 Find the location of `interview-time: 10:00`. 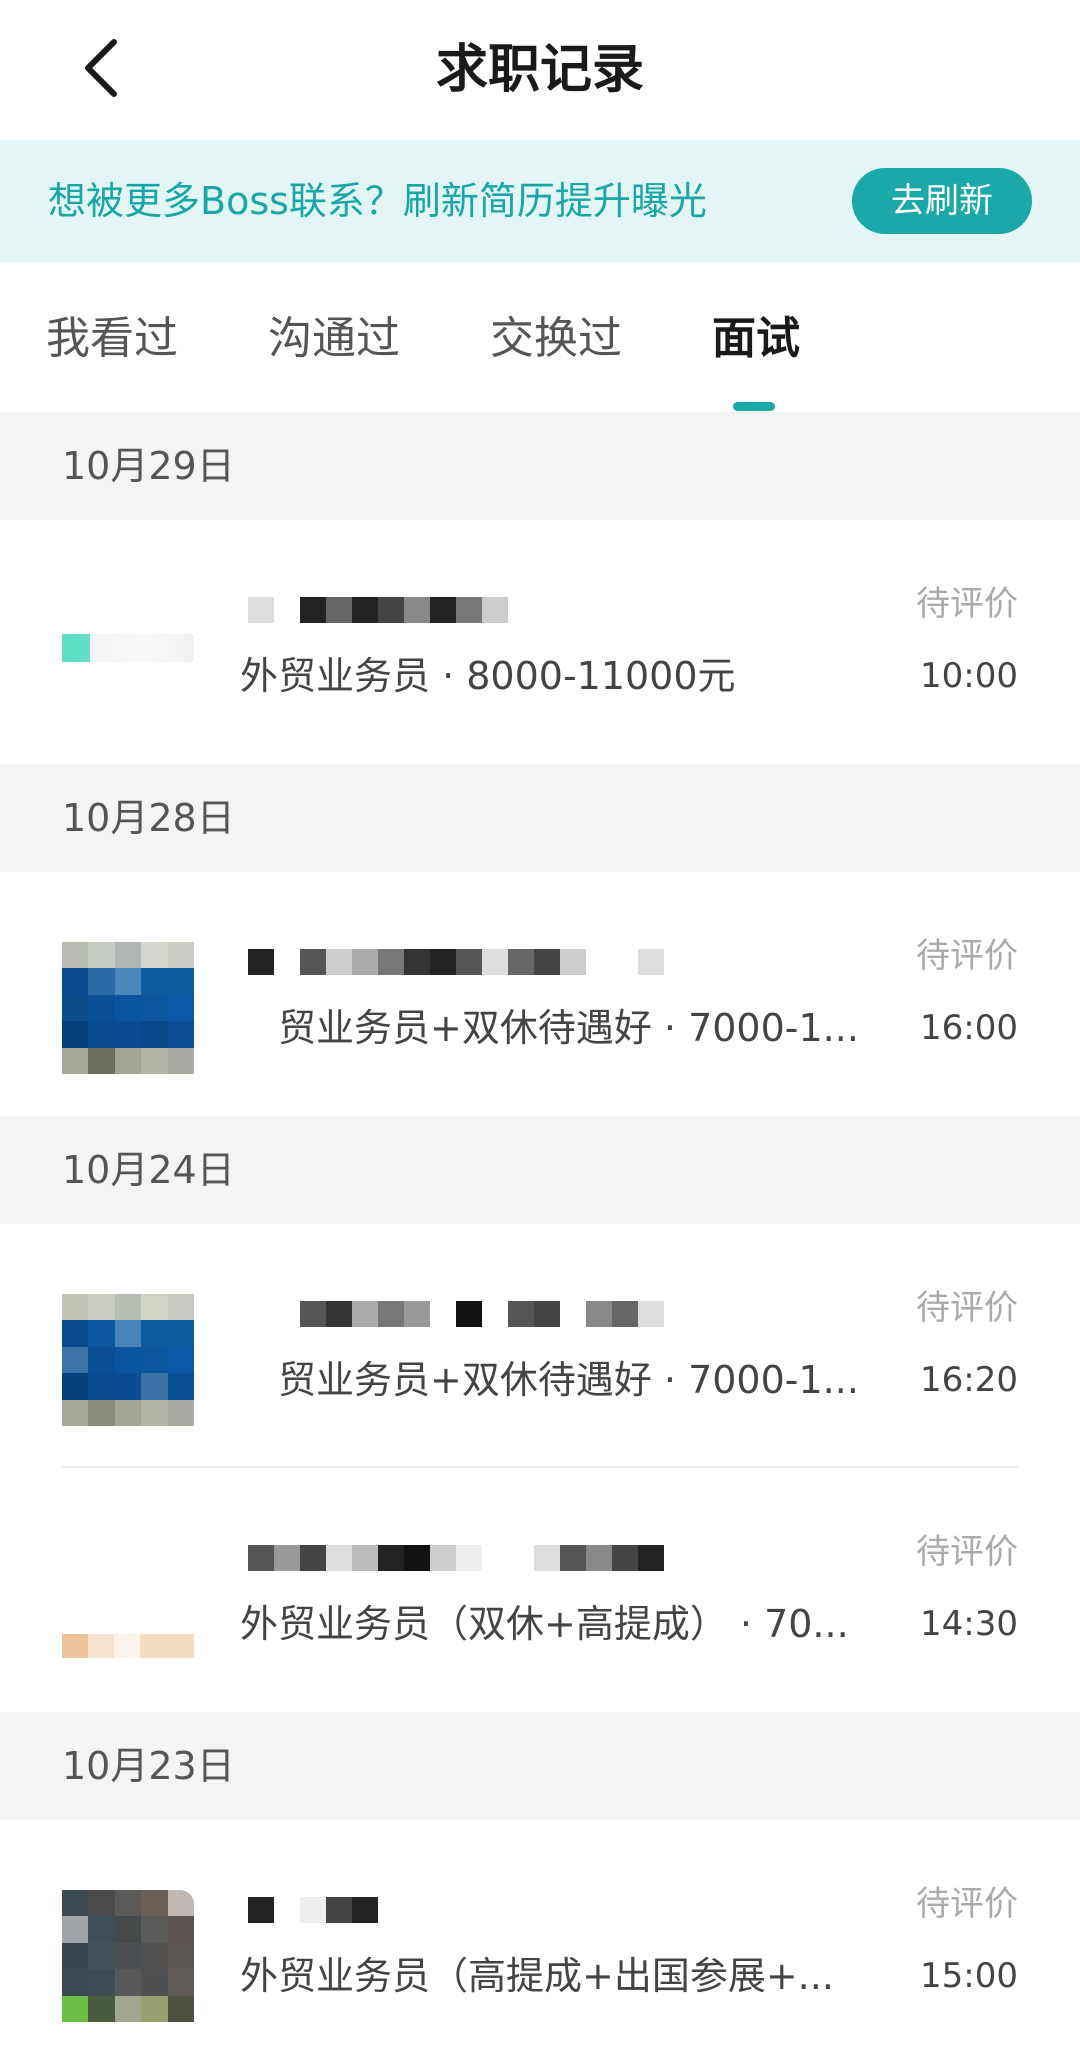

interview-time: 10:00 is located at coordinates (969, 676).